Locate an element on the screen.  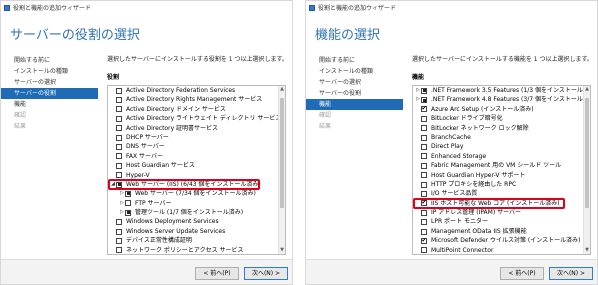
list-item: FAX サーバー is located at coordinates (193, 156).